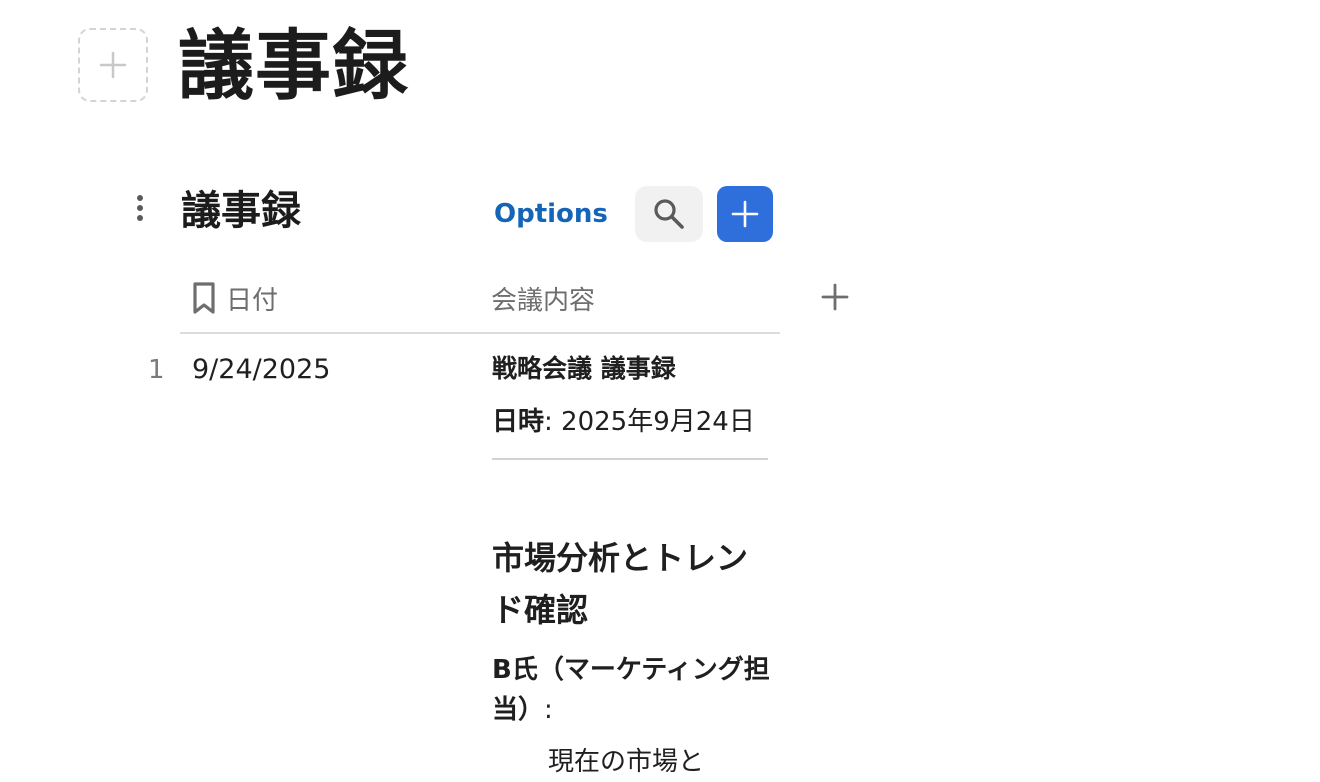 The height and width of the screenshot is (782, 1320). I want to click on datetime-value: 2025年9月24日, so click(658, 422).